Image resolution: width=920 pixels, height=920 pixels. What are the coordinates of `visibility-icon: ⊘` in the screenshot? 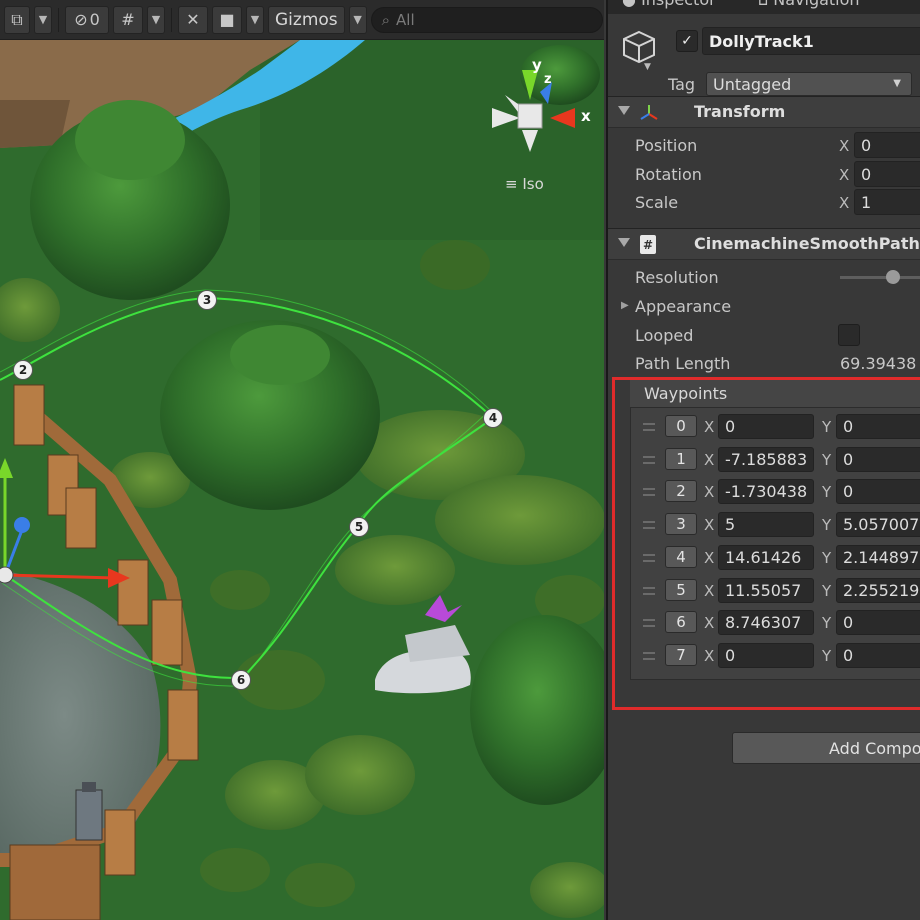 It's located at (81, 19).